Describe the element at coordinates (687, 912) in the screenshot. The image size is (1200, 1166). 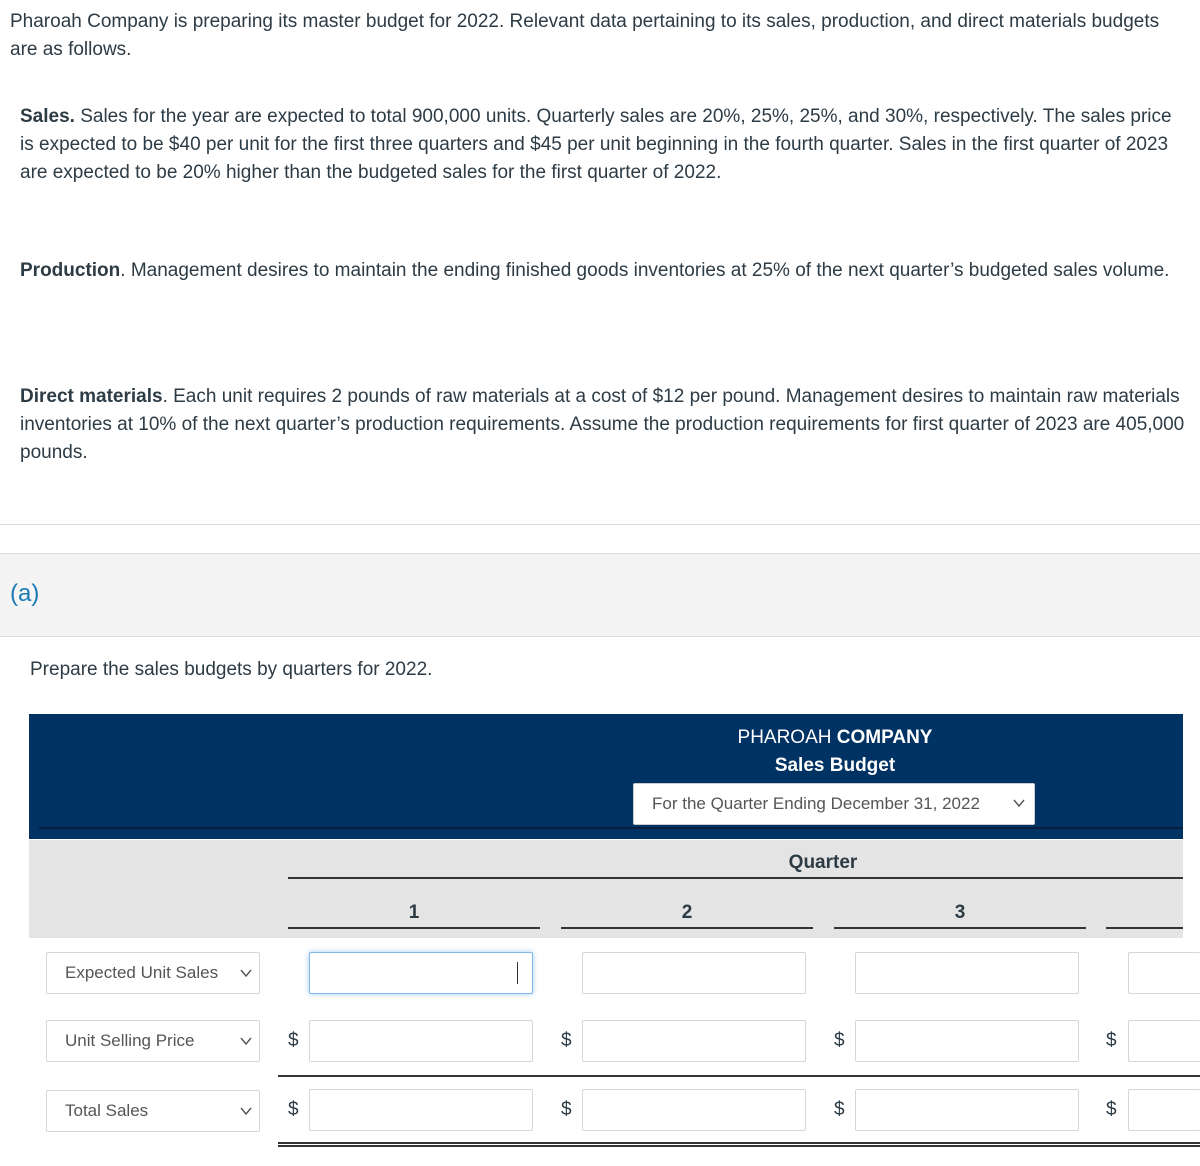
I see `column-header-q2: 2` at that location.